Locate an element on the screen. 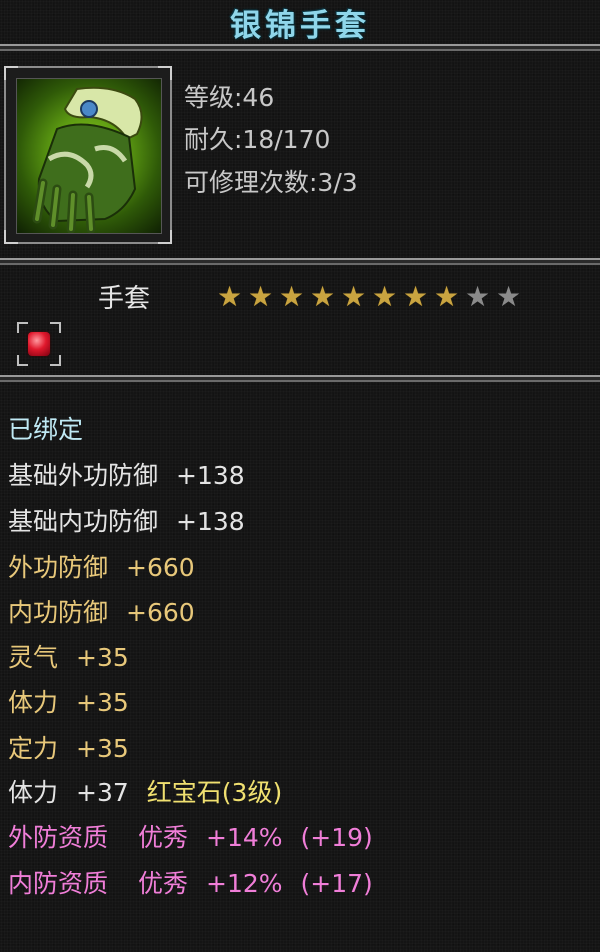  attr-gem-bonus: 体力 +37 红宝石(3级) is located at coordinates (145, 791).